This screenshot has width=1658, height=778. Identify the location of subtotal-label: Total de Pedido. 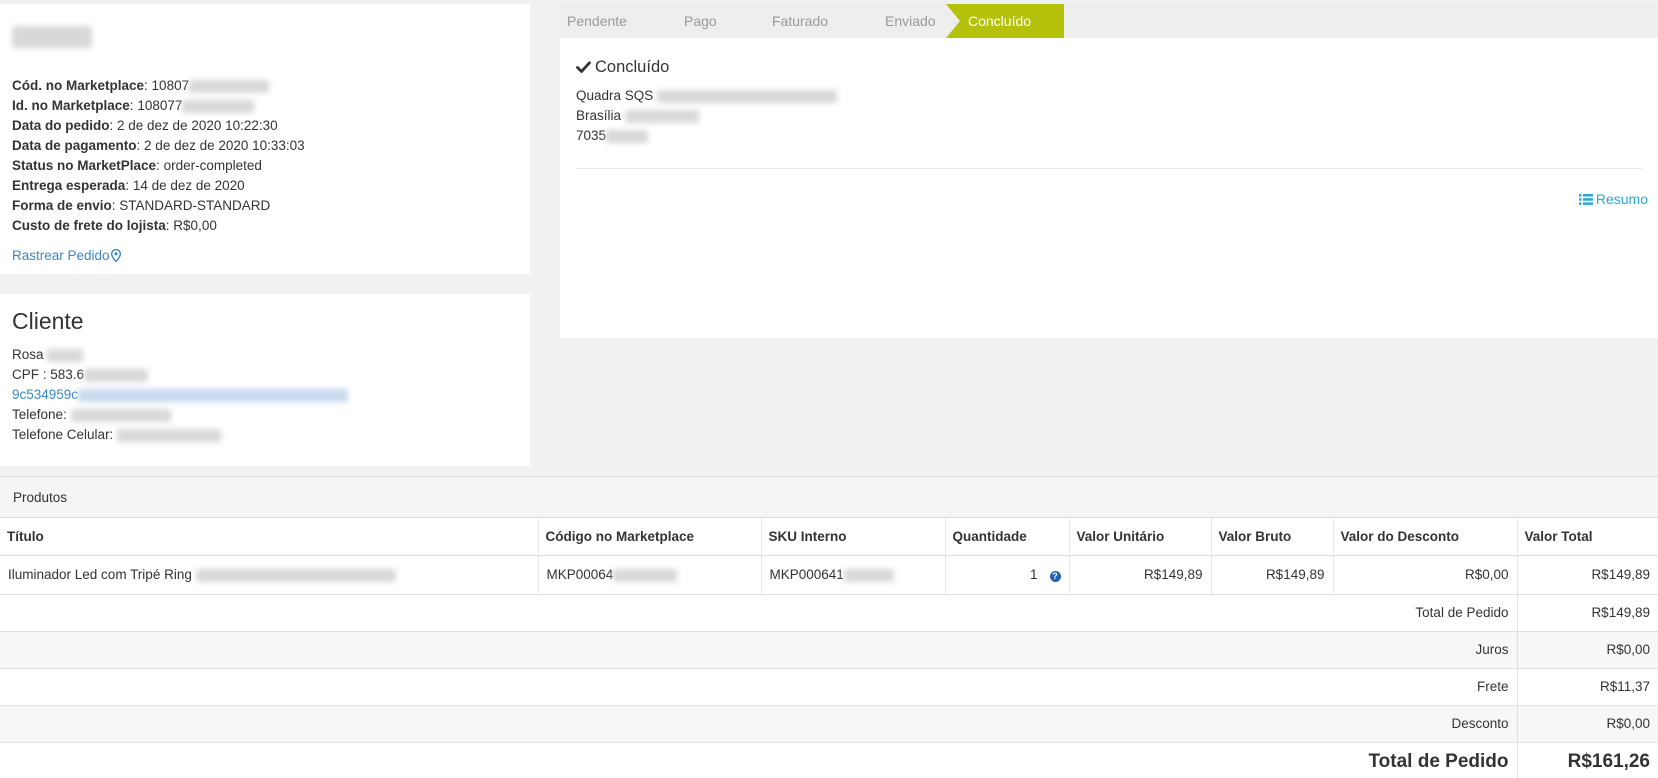
(759, 613).